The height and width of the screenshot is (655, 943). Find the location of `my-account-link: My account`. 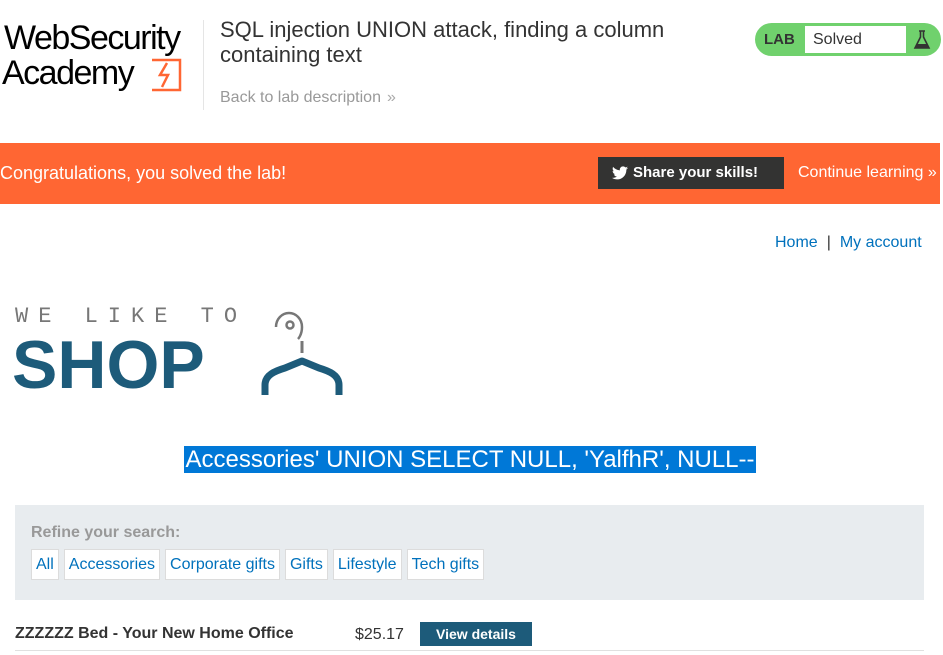

my-account-link: My account is located at coordinates (881, 242).